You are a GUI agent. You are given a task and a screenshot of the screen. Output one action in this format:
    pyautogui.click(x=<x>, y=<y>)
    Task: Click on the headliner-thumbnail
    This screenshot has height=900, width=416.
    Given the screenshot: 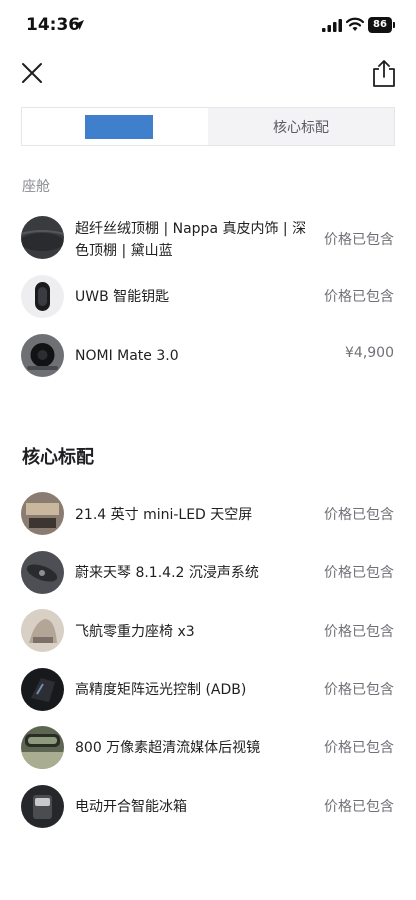 What is the action you would take?
    pyautogui.click(x=42, y=237)
    